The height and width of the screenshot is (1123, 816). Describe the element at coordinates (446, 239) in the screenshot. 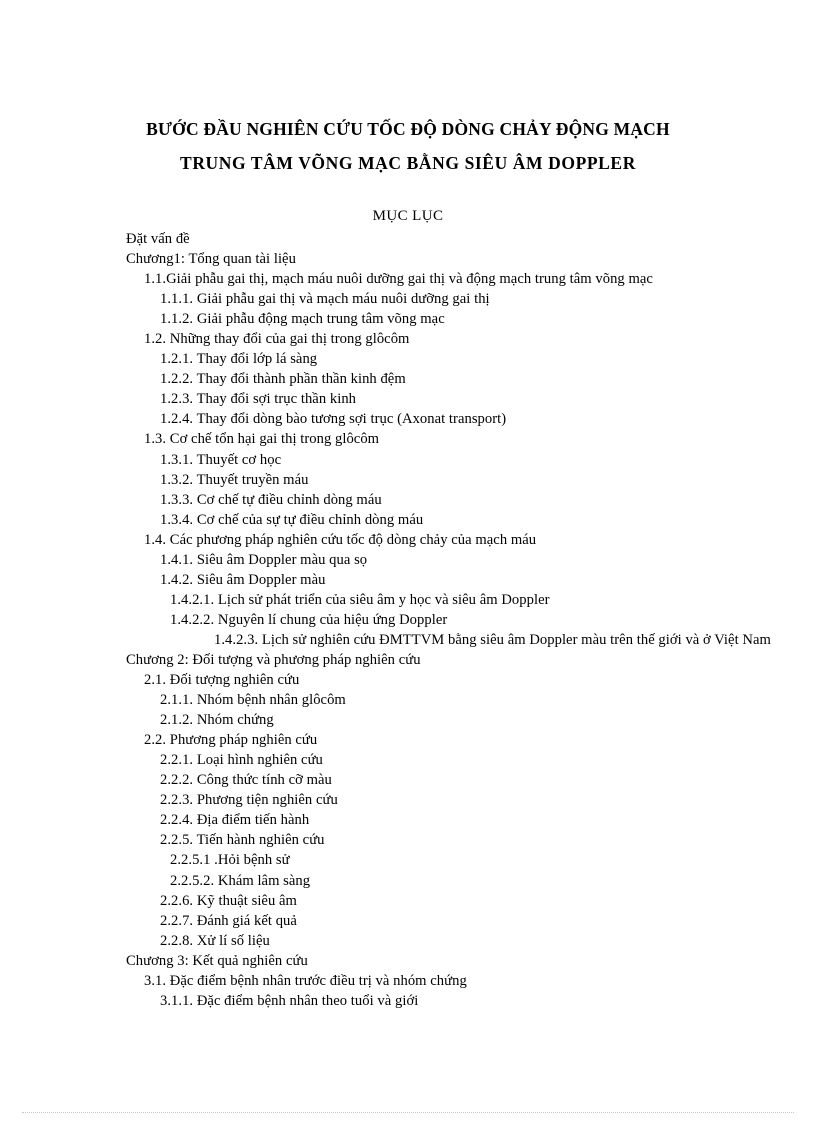

I see `toc-entry: Đặt vấn đề` at that location.